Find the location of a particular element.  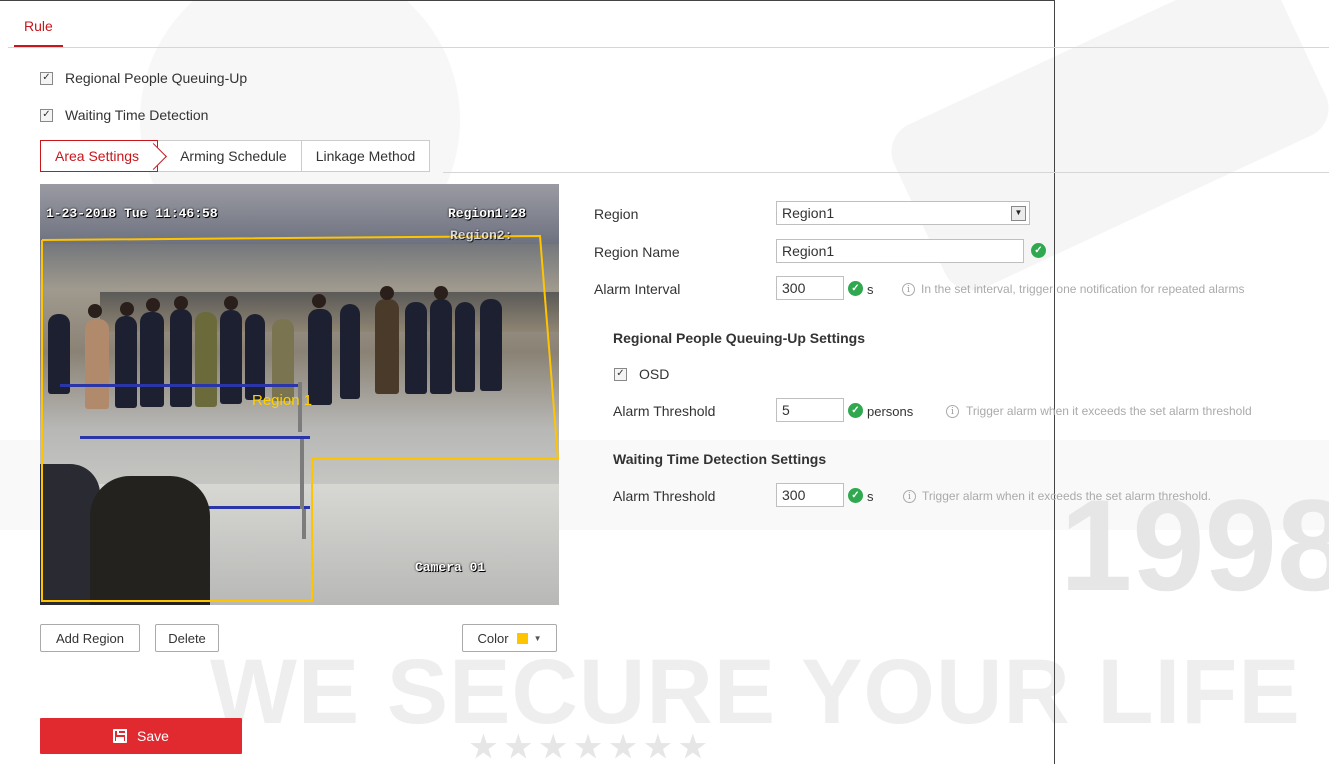

region-name-input: Region1 is located at coordinates (900, 251).